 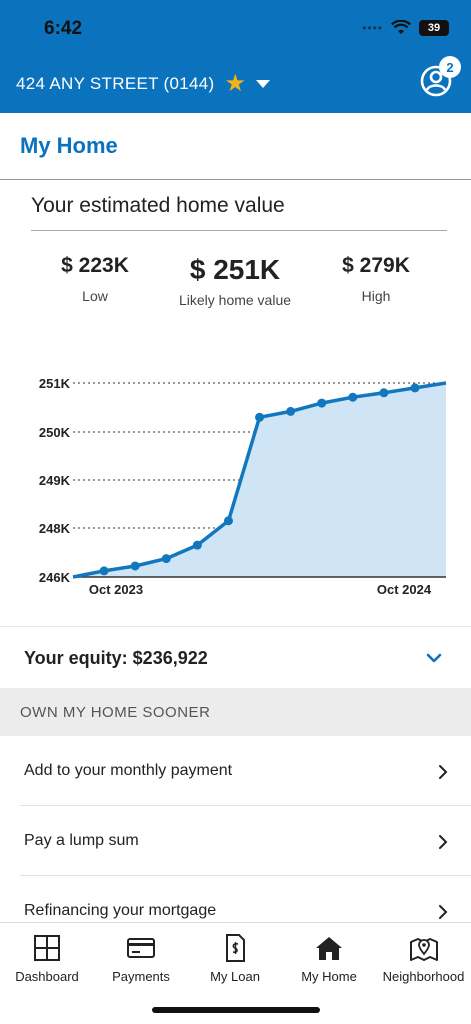 I want to click on signal-icon: ••••, so click(x=372, y=28).